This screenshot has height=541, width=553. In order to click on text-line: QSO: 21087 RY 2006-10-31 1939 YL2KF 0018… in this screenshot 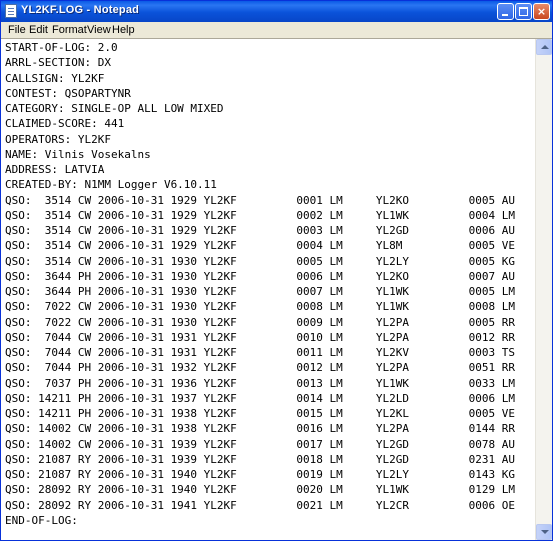, I will do `click(260, 459)`.